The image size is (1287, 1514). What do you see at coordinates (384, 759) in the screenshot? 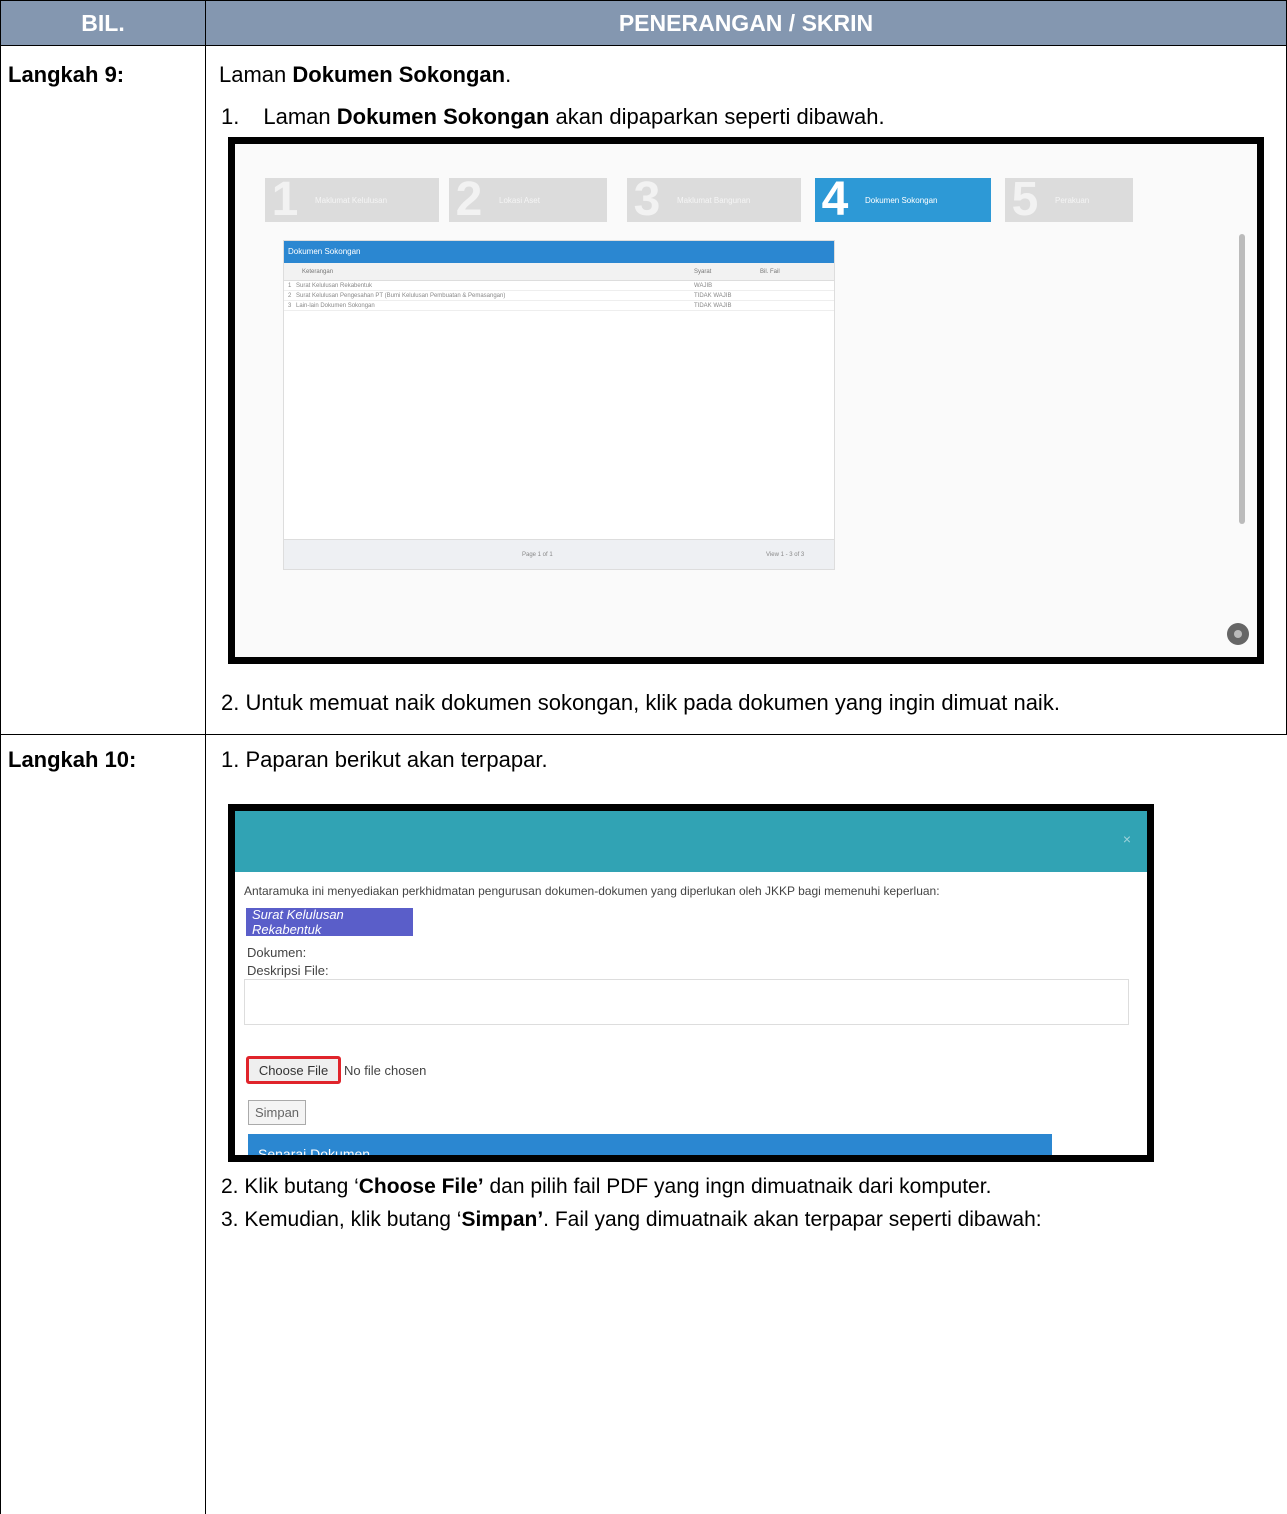
I see `step10-item1: 1. Paparan berikut akan terpapar.` at bounding box center [384, 759].